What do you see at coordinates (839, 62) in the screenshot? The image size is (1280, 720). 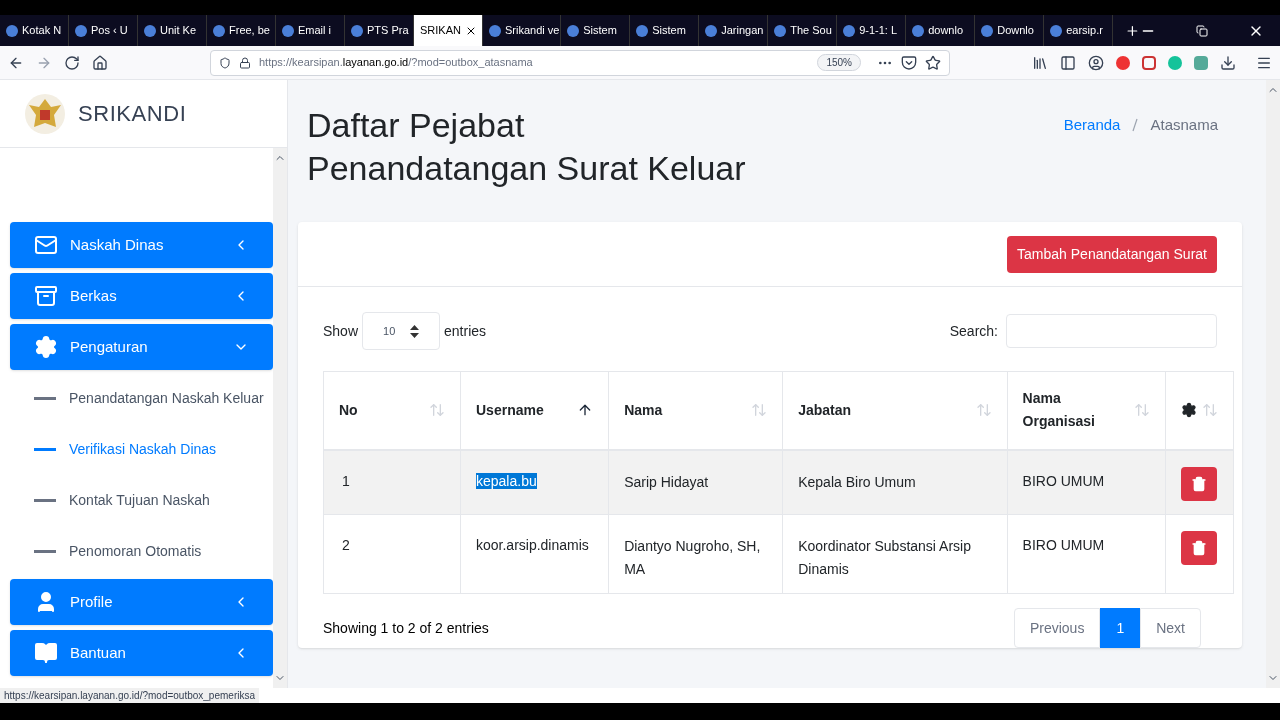 I see `zoom-badge: 150%` at bounding box center [839, 62].